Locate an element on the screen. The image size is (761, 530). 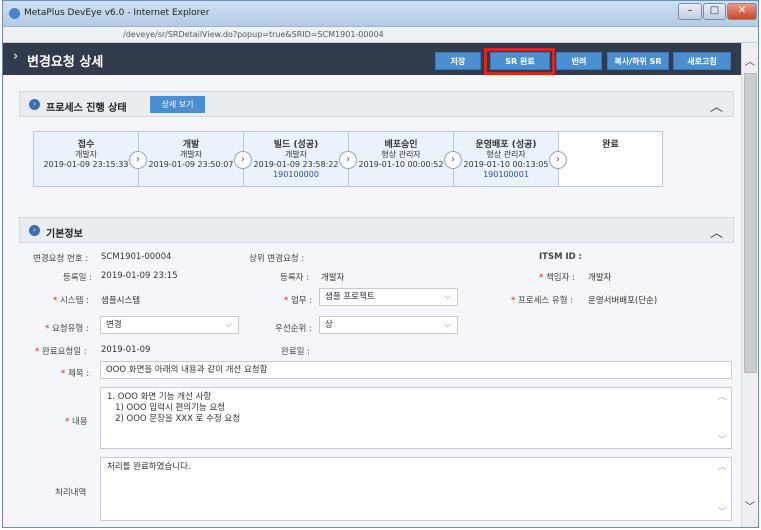
refresh-button: 새로고침 is located at coordinates (702, 61).